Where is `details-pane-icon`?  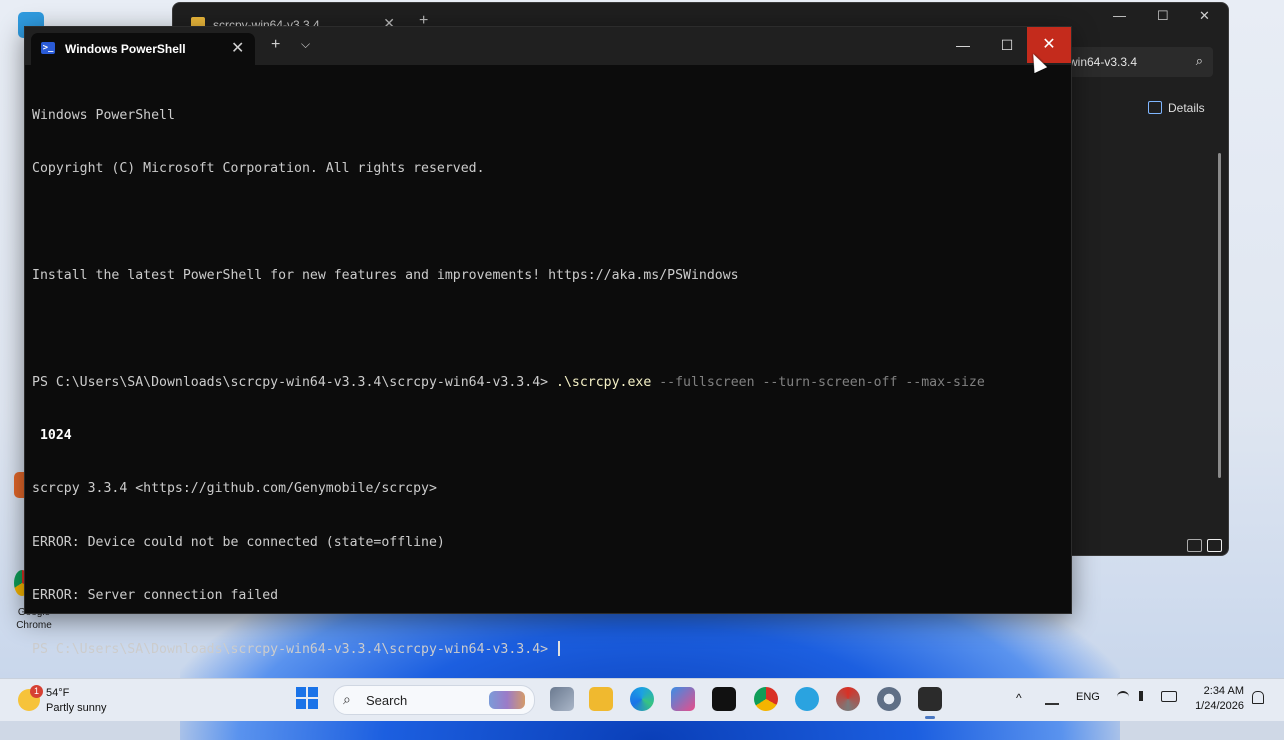 details-pane-icon is located at coordinates (1155, 107).